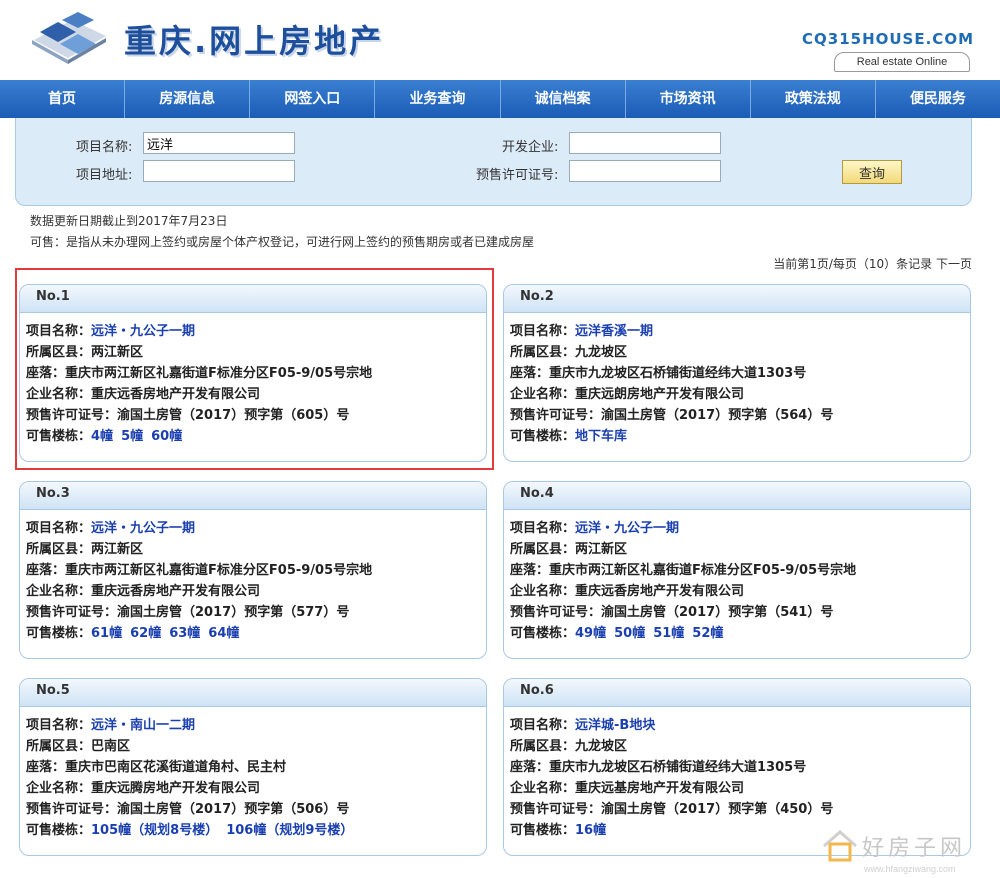 Image resolution: width=1000 pixels, height=878 pixels. What do you see at coordinates (717, 612) in the screenshot?
I see `field-value: 渝国土房管（2017）预字第（541）号` at bounding box center [717, 612].